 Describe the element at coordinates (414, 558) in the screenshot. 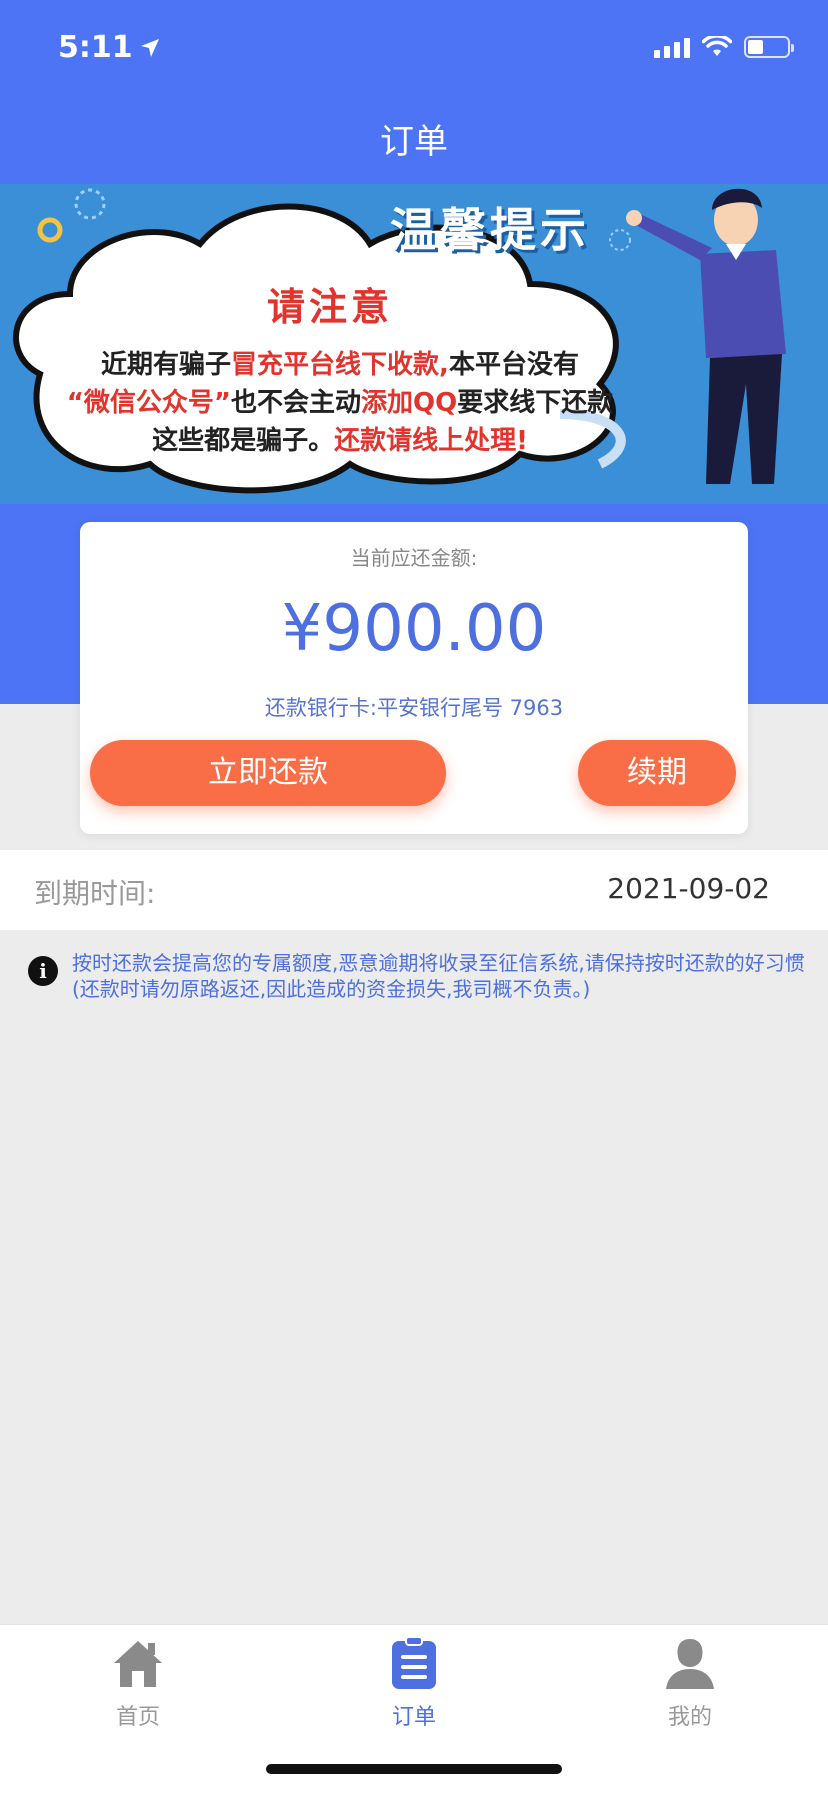

I see `amount-label: 当前应还金额:` at that location.